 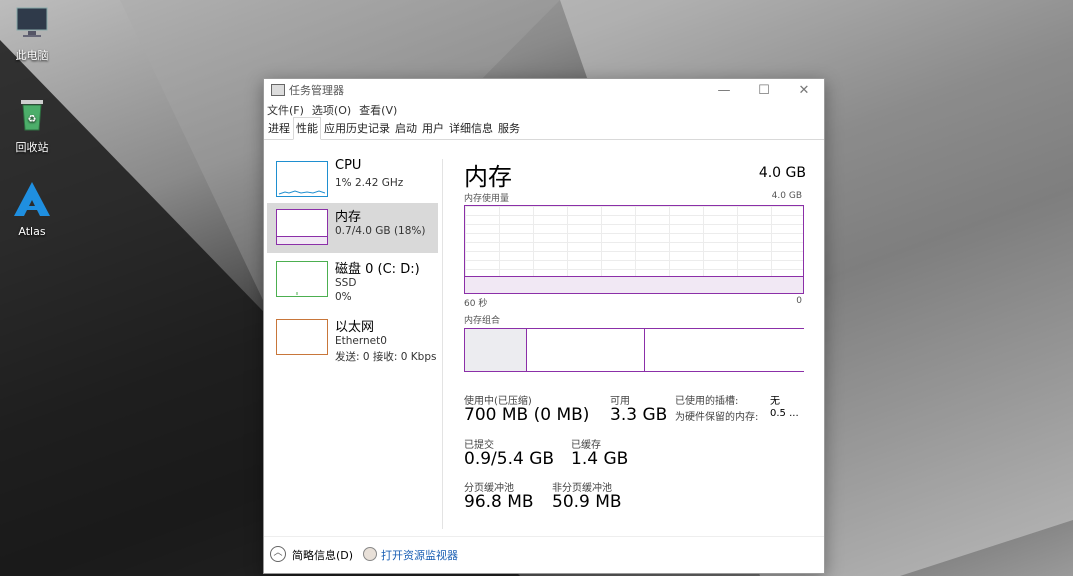 I want to click on usage-graph-max: 4.0 GB, so click(x=786, y=196).